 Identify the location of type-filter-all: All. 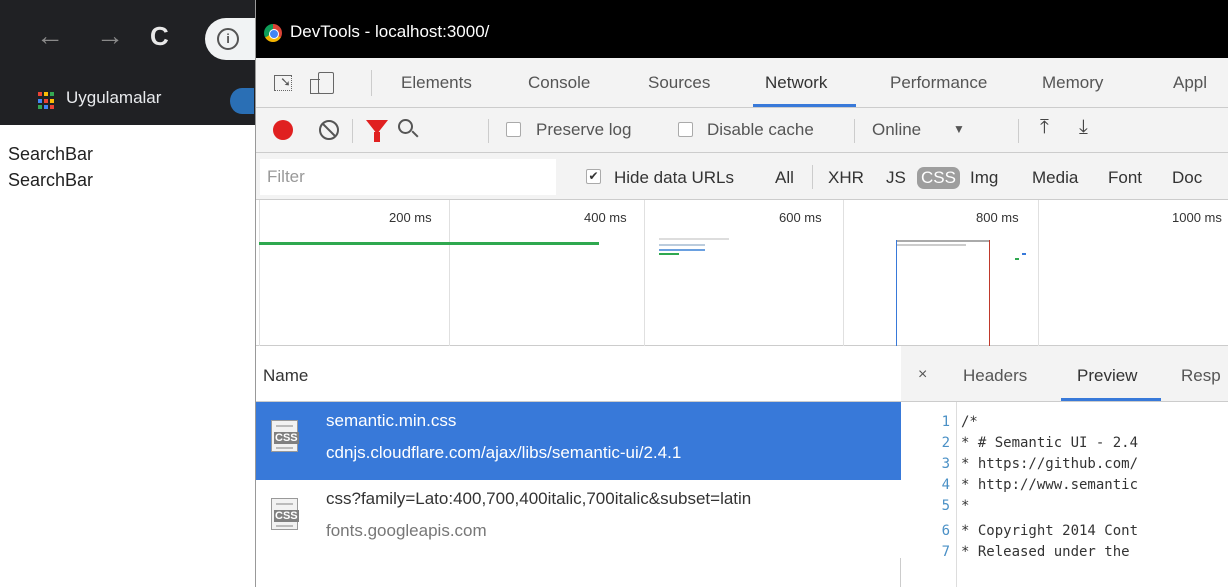
(784, 178).